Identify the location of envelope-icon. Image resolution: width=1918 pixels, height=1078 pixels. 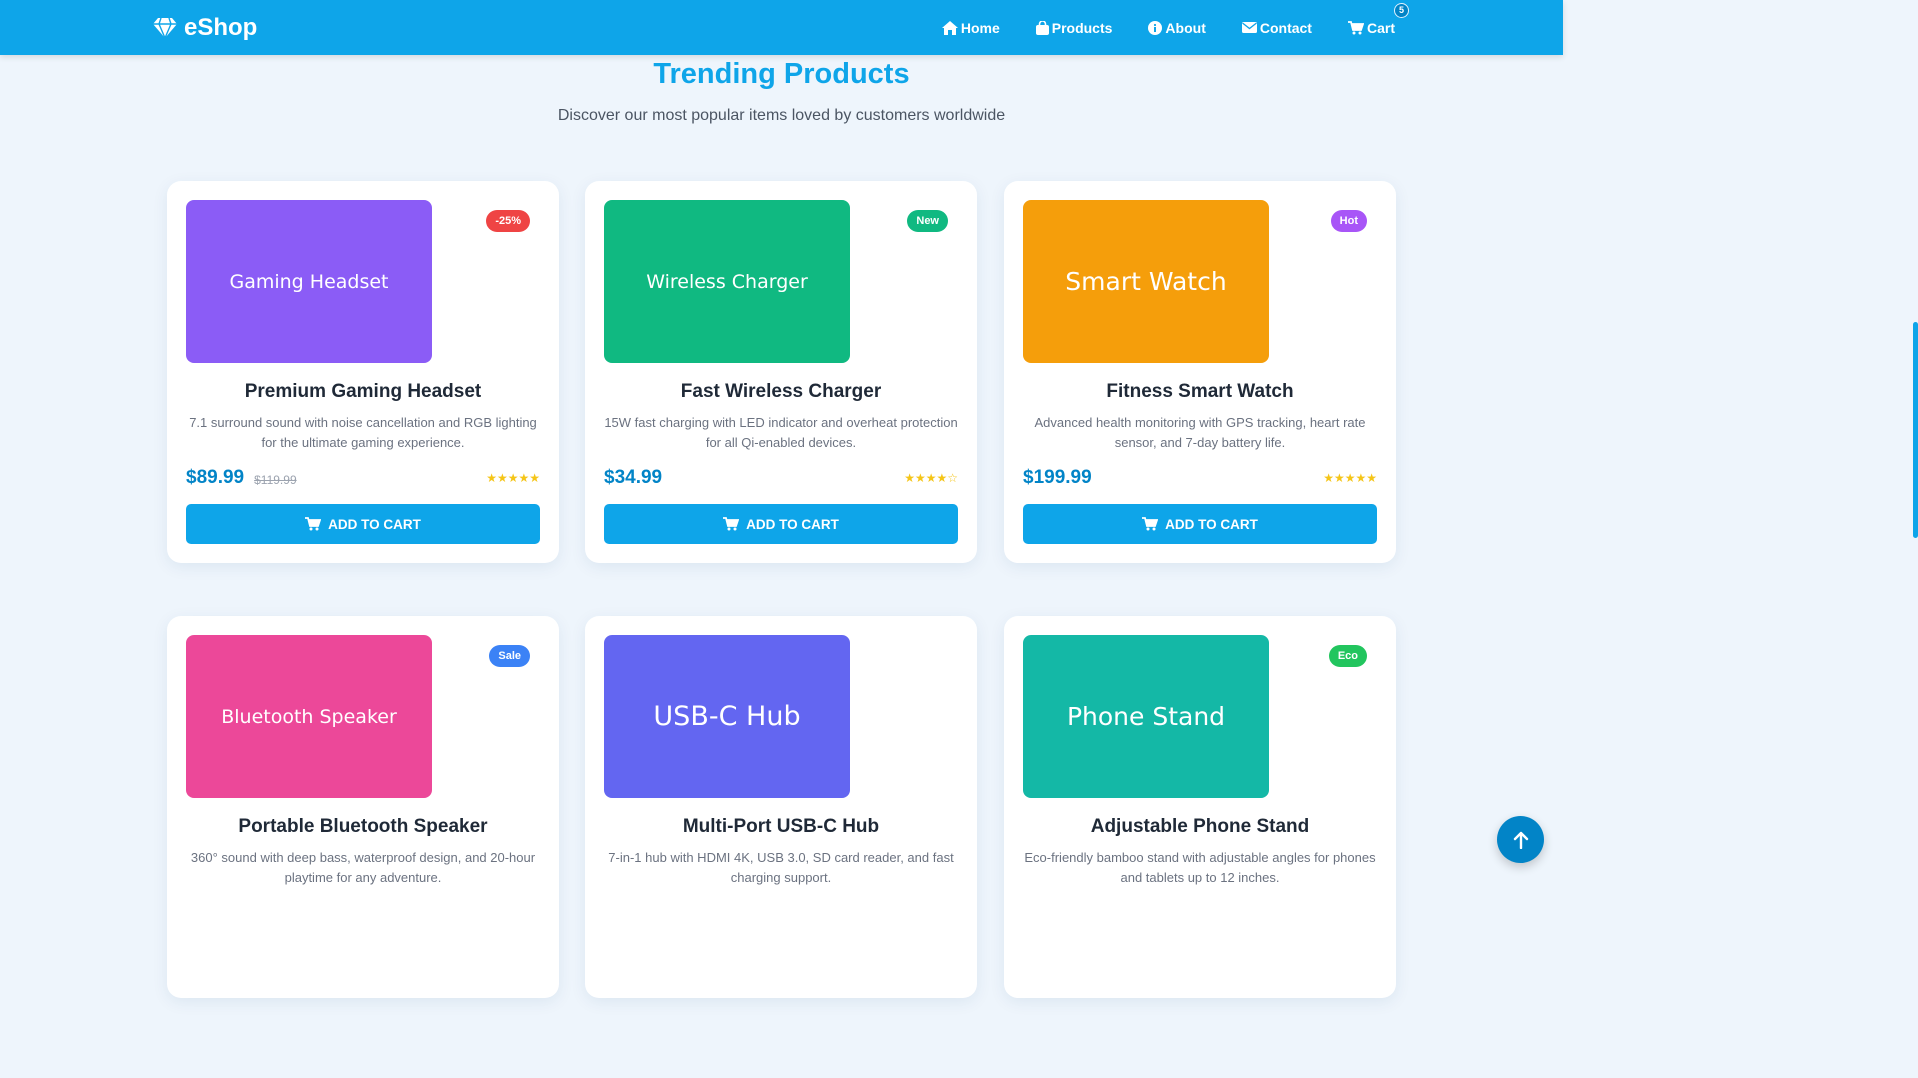
(1249, 27).